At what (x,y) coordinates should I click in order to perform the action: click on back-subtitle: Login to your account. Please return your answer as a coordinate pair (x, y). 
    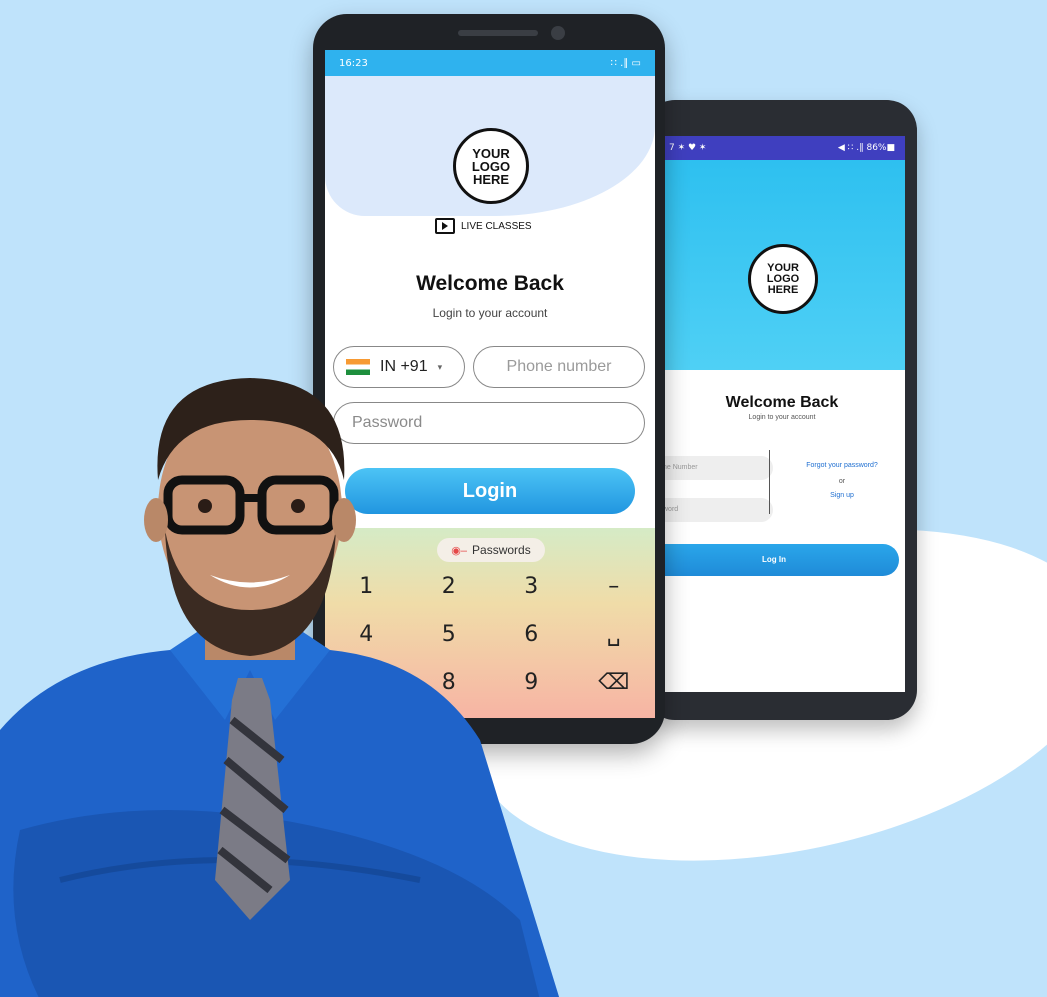
    Looking at the image, I should click on (782, 417).